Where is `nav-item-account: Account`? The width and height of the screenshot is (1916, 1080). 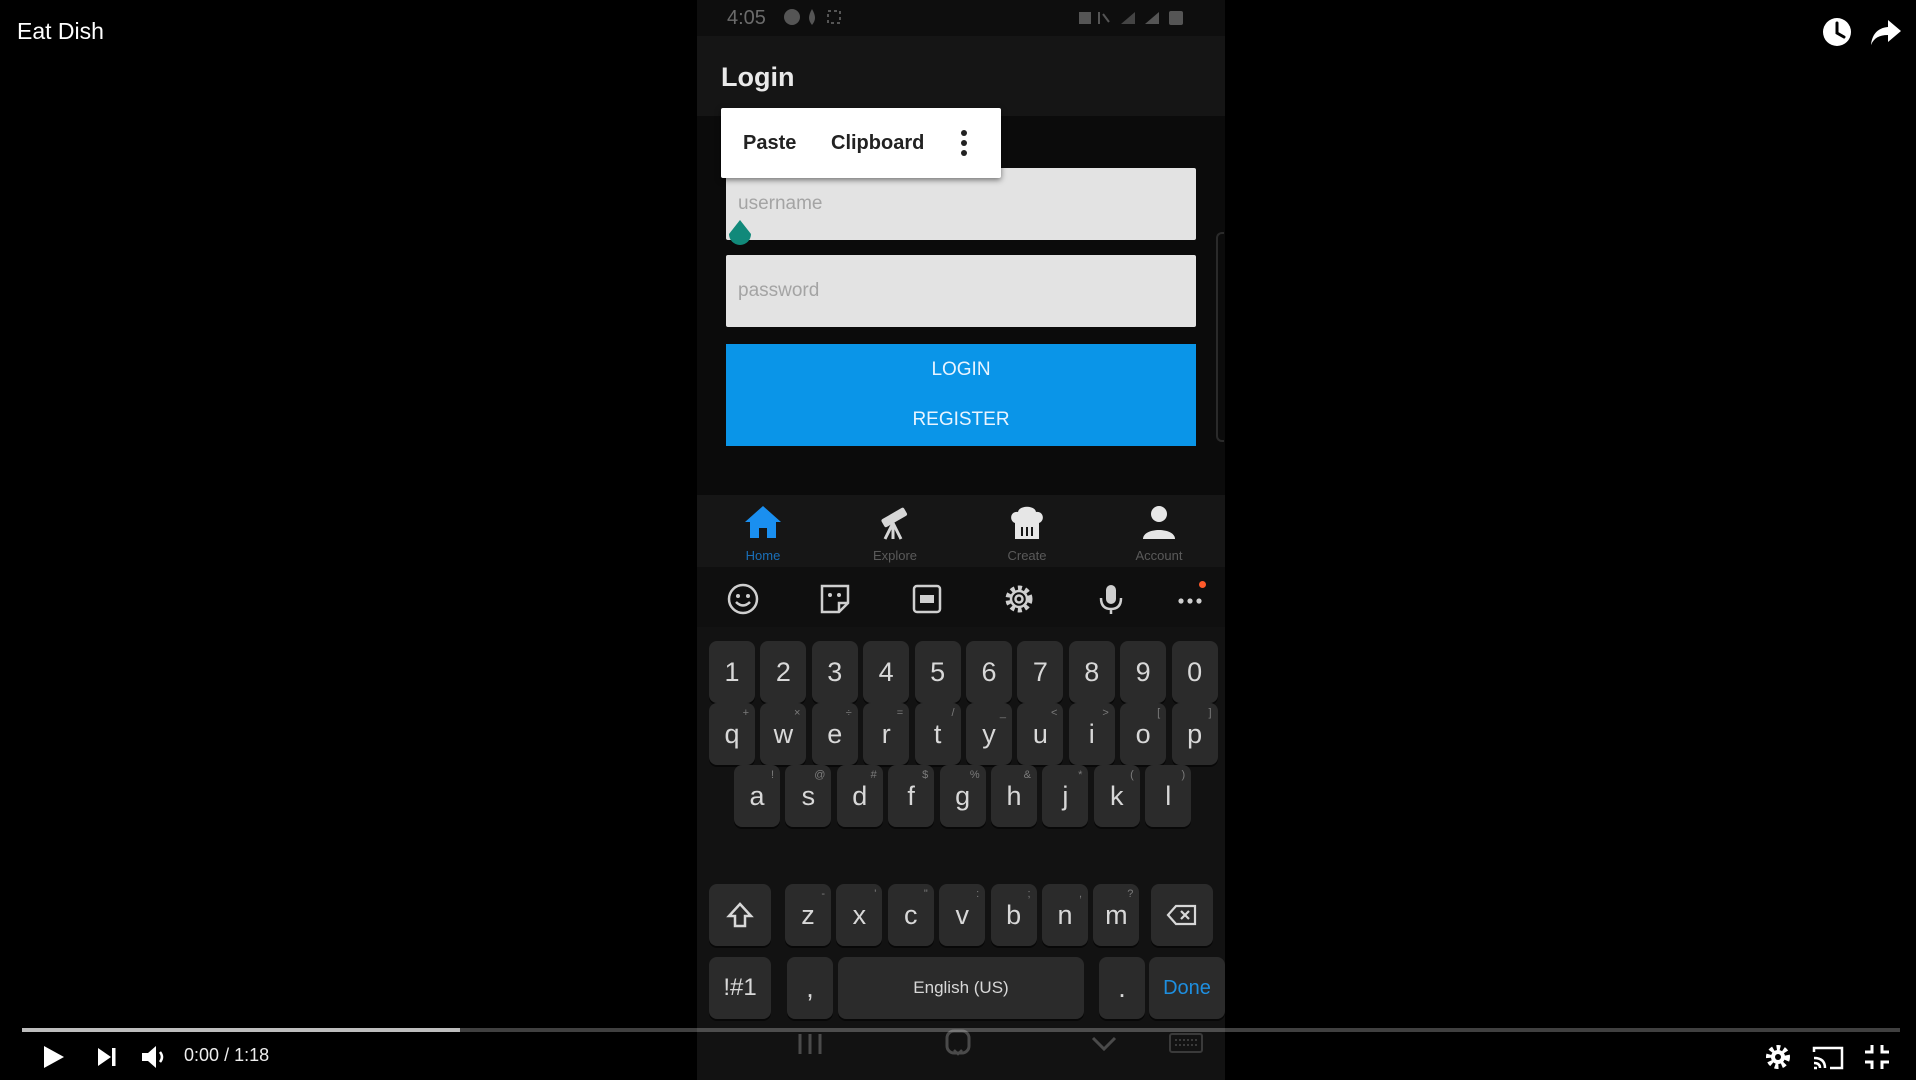 nav-item-account: Account is located at coordinates (1159, 531).